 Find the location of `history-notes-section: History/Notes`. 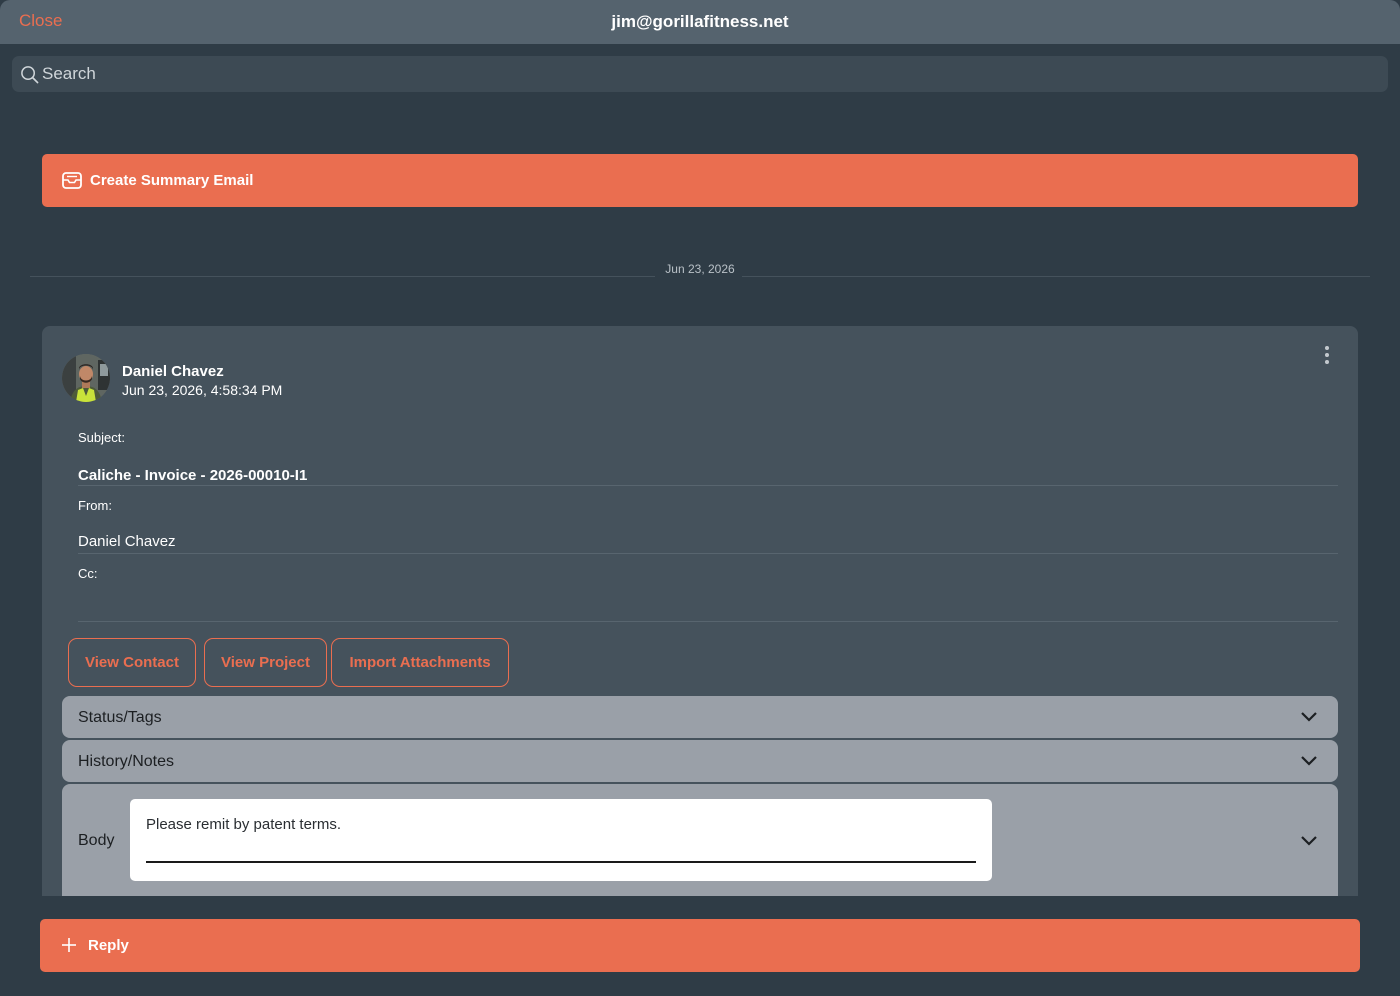

history-notes-section: History/Notes is located at coordinates (700, 761).